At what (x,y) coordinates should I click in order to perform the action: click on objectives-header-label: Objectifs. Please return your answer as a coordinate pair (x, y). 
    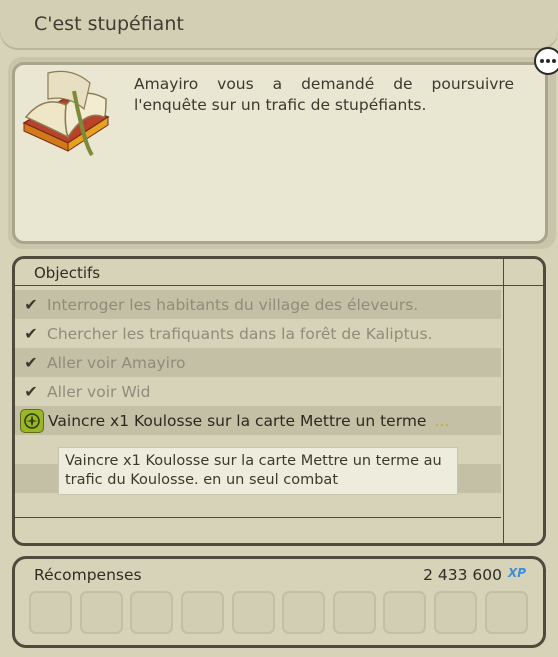
    Looking at the image, I should click on (67, 273).